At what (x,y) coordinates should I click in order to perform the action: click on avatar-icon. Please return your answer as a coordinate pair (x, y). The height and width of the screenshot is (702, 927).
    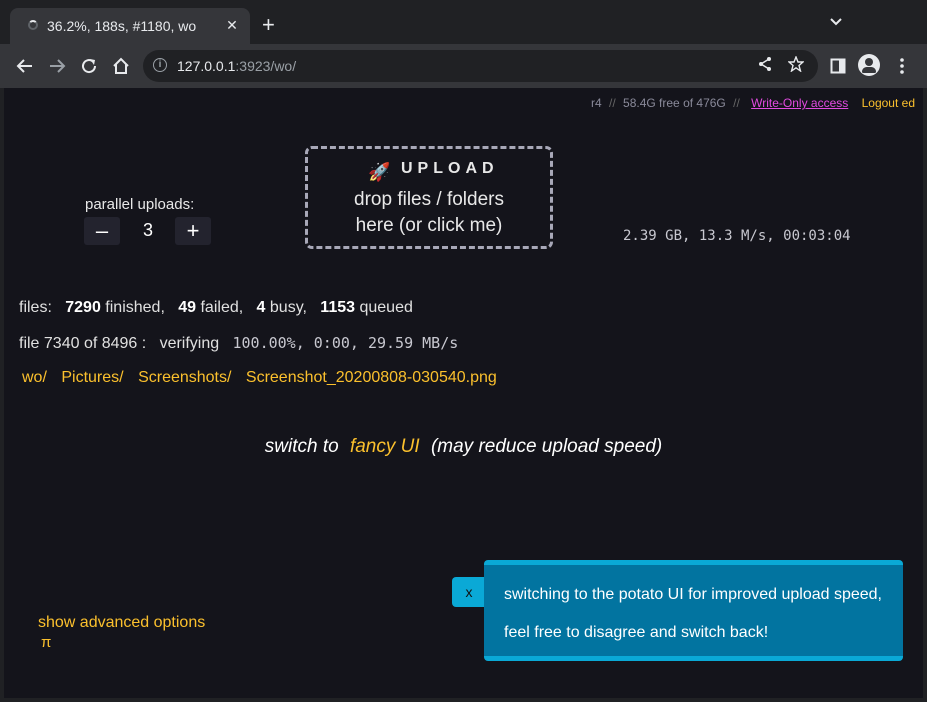
    Looking at the image, I should click on (869, 65).